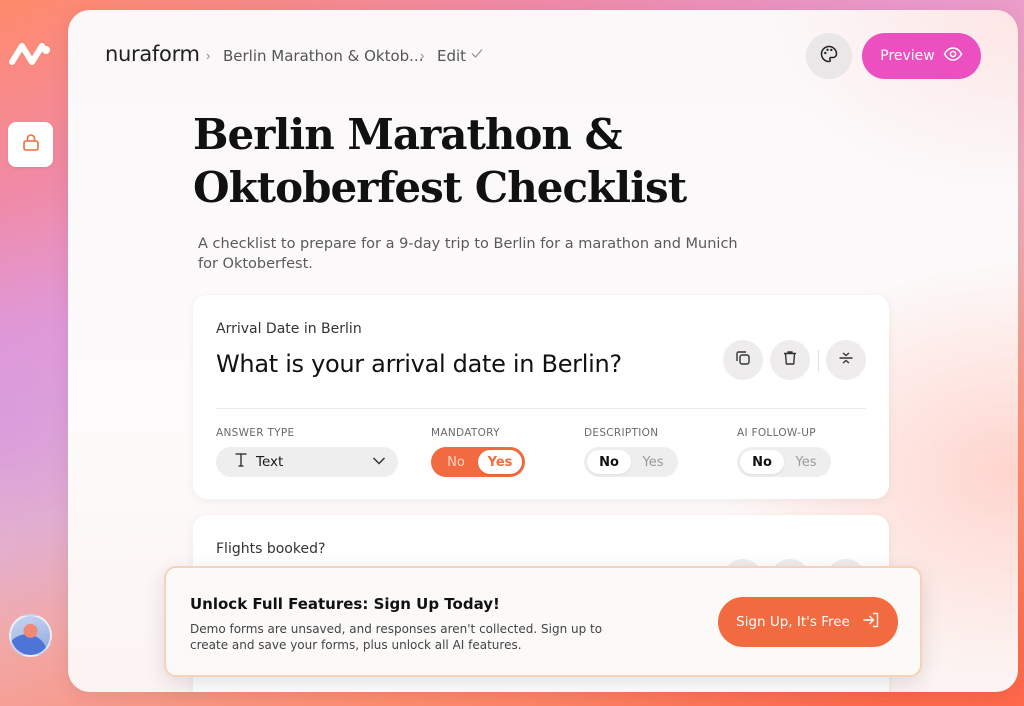 This screenshot has width=1024, height=706. What do you see at coordinates (653, 462) in the screenshot?
I see `description-yes-option: Yes` at bounding box center [653, 462].